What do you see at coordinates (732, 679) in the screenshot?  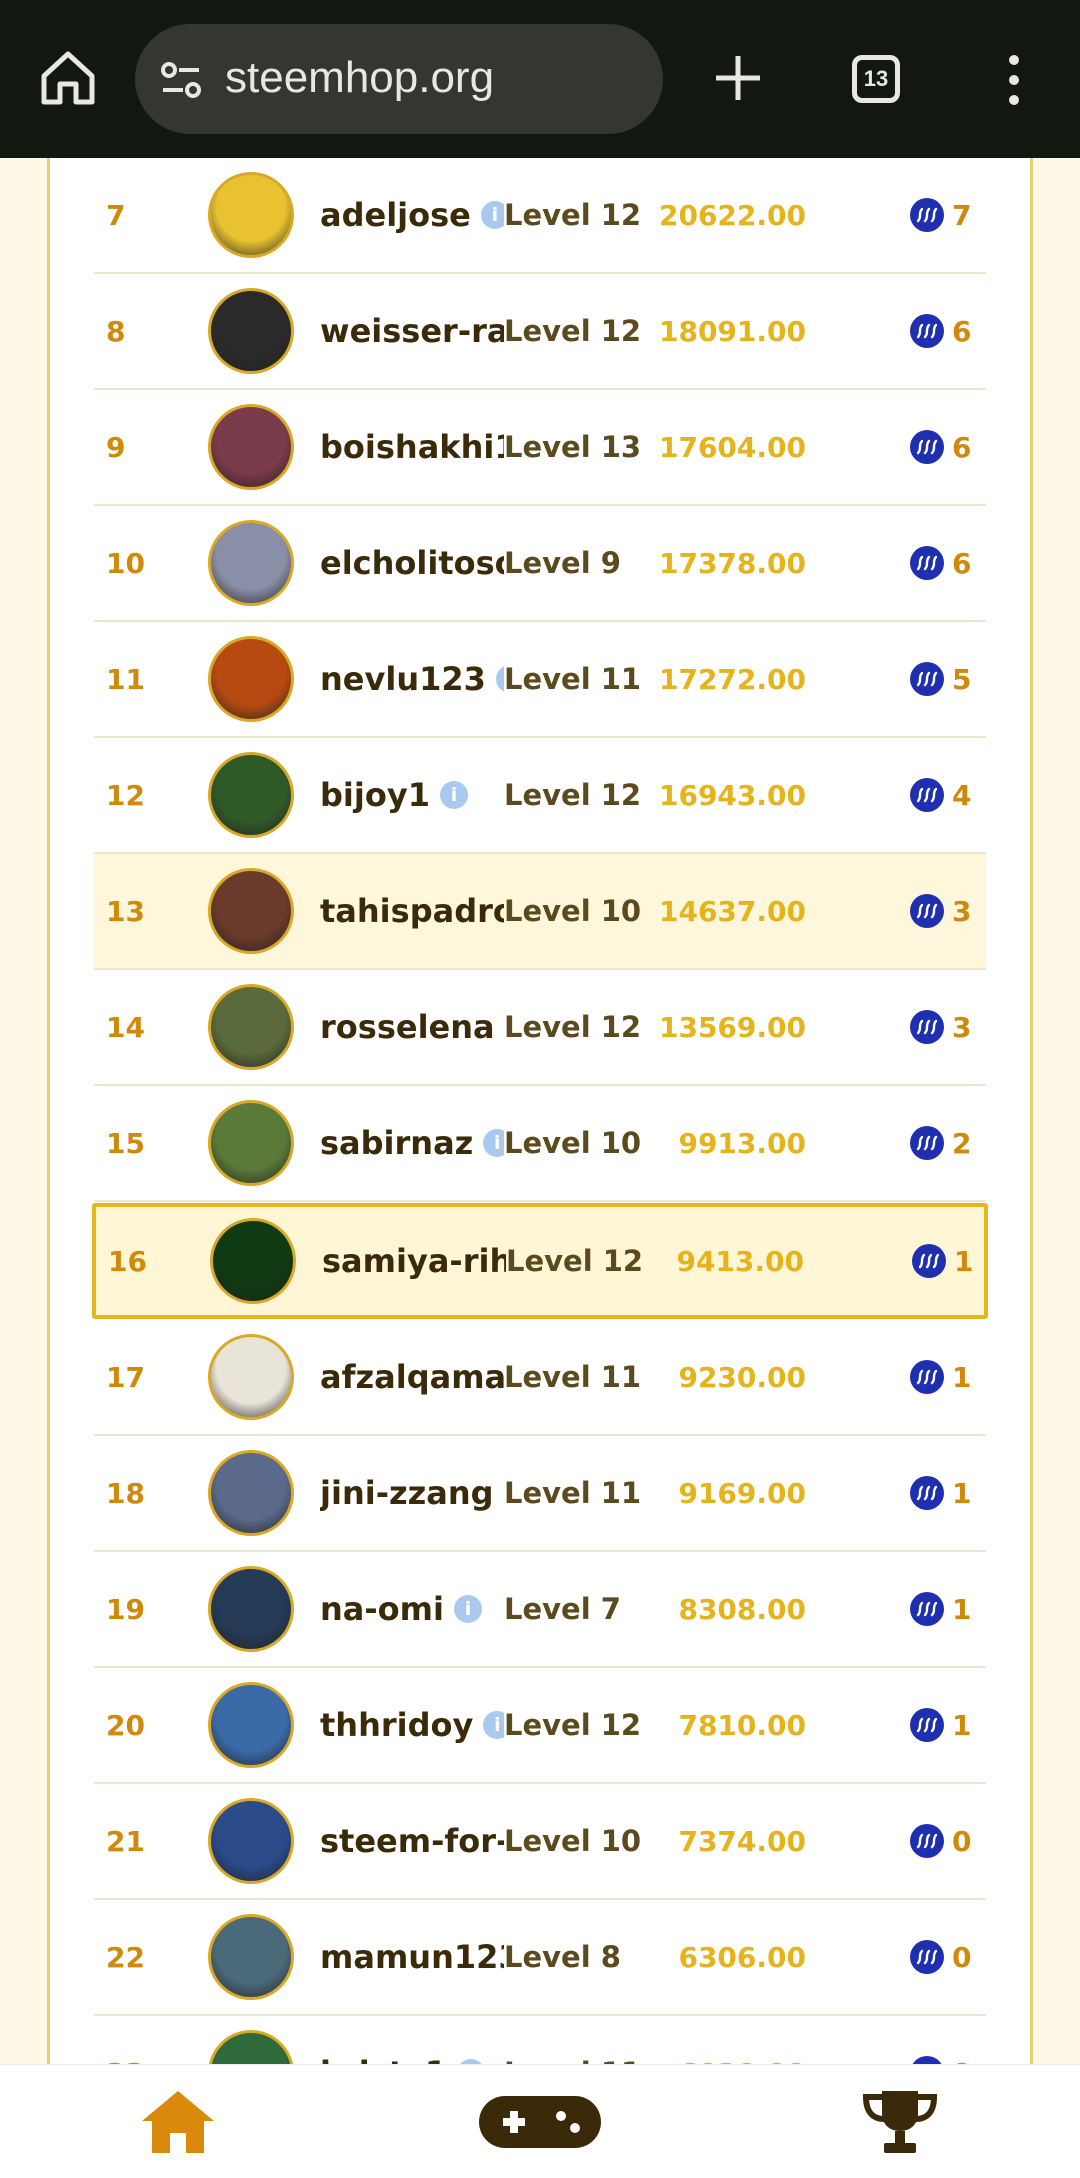 I see `score: 17272.00` at bounding box center [732, 679].